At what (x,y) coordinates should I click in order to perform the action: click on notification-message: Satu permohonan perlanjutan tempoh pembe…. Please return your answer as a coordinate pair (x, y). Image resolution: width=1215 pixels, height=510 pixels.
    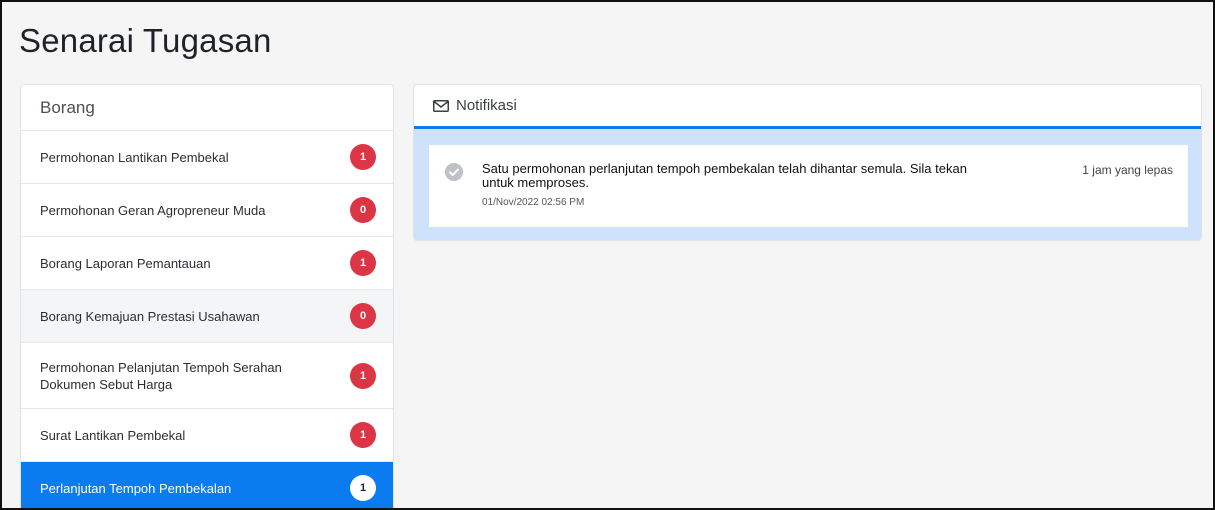
    Looking at the image, I should click on (724, 175).